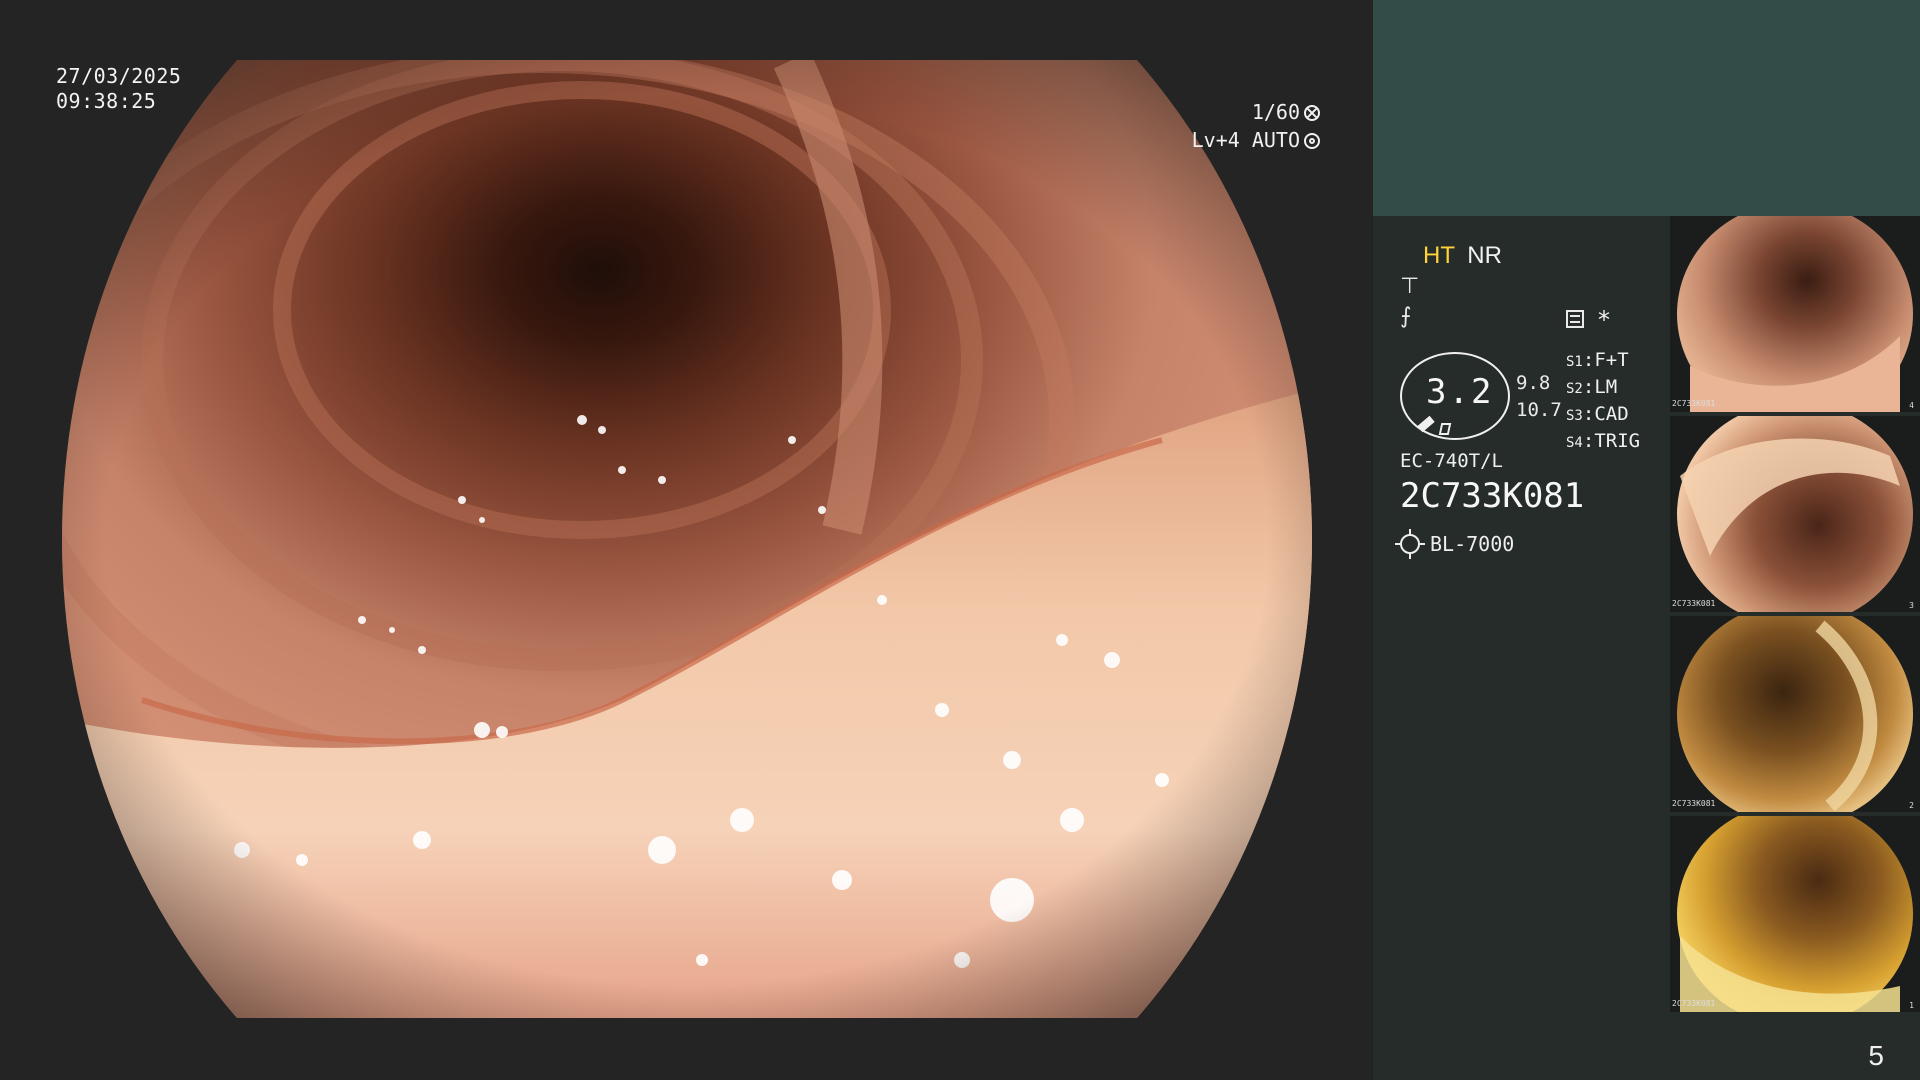 The height and width of the screenshot is (1080, 1920). Describe the element at coordinates (1439, 255) in the screenshot. I see `mode-ht-label: HT` at that location.